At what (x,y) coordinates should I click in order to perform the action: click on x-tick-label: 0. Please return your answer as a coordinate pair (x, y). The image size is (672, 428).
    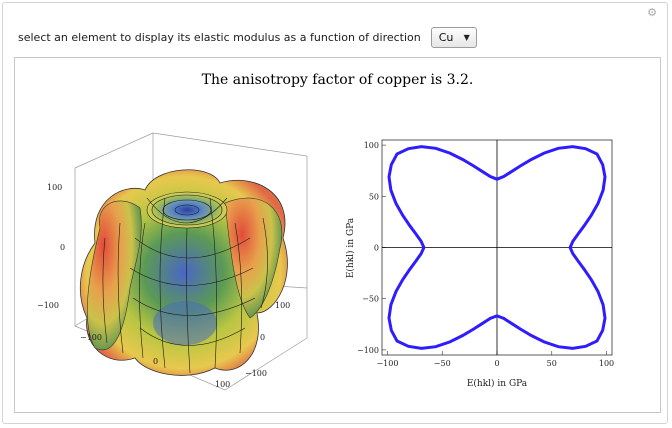
    Looking at the image, I should click on (496, 363).